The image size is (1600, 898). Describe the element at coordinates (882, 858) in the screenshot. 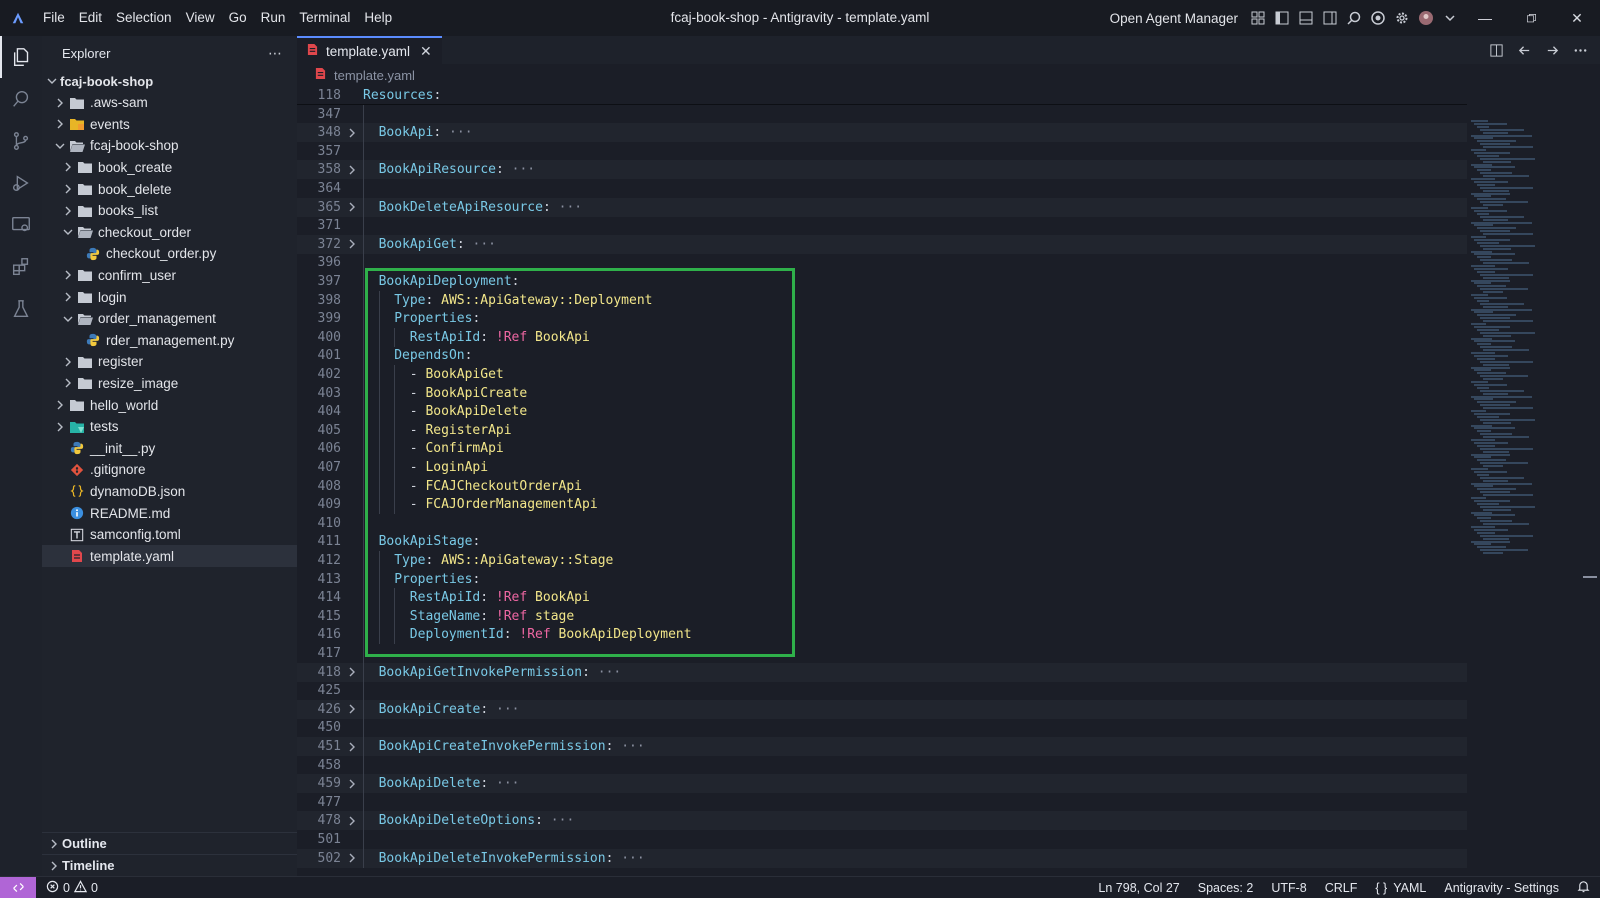

I see `code-line: 502 BookApiDeleteInvokePermission: ···` at that location.